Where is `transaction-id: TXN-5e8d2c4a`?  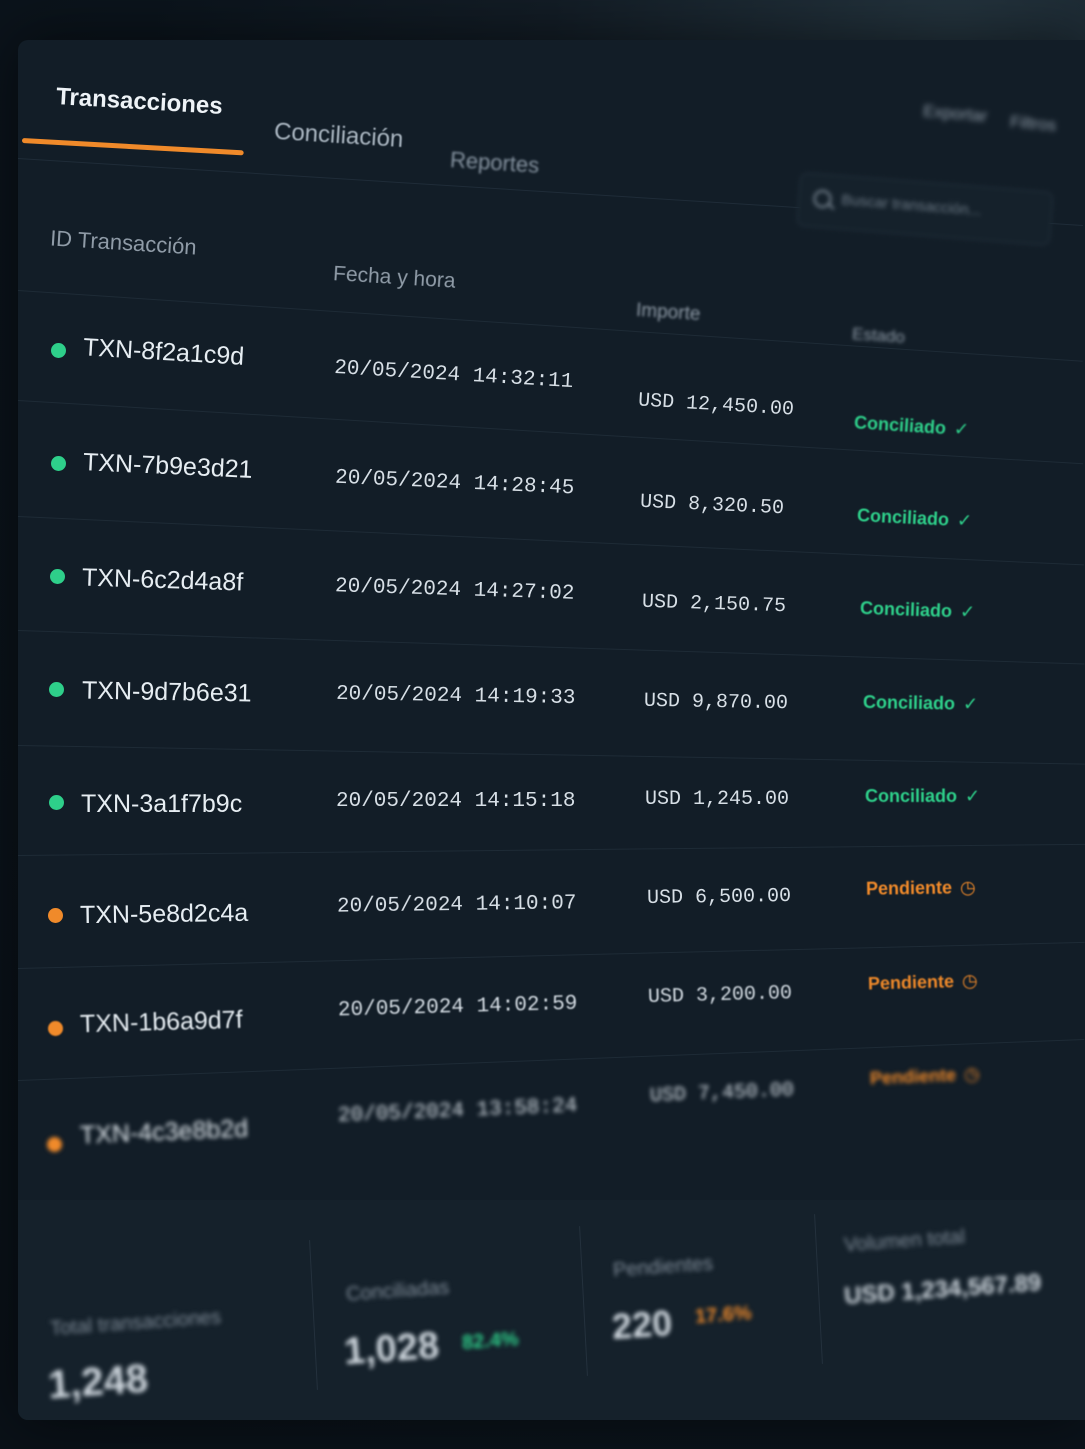
transaction-id: TXN-5e8d2c4a is located at coordinates (164, 914).